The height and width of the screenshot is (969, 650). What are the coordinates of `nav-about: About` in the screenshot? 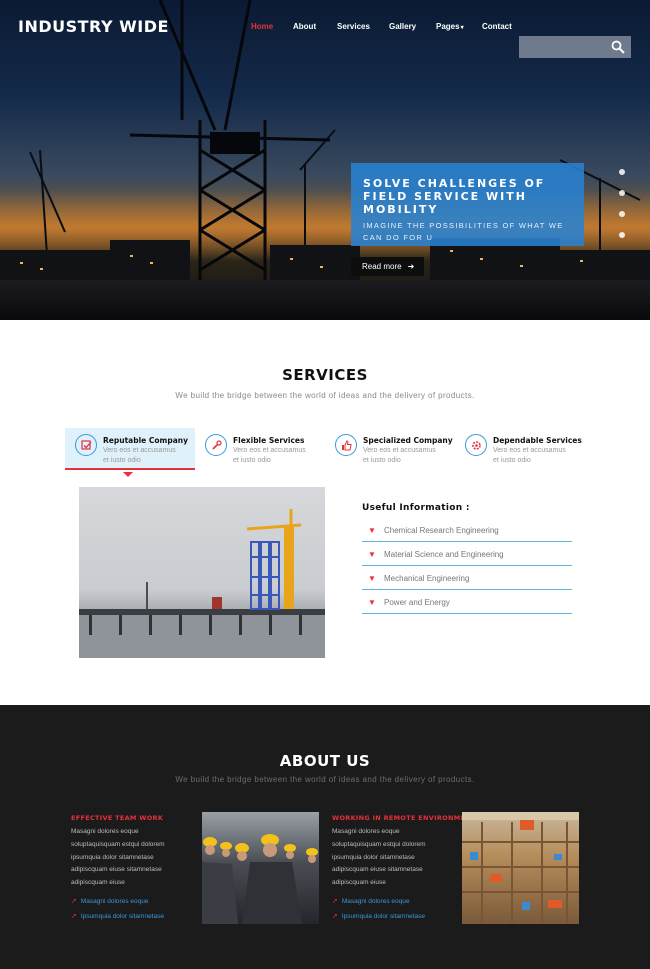 It's located at (315, 26).